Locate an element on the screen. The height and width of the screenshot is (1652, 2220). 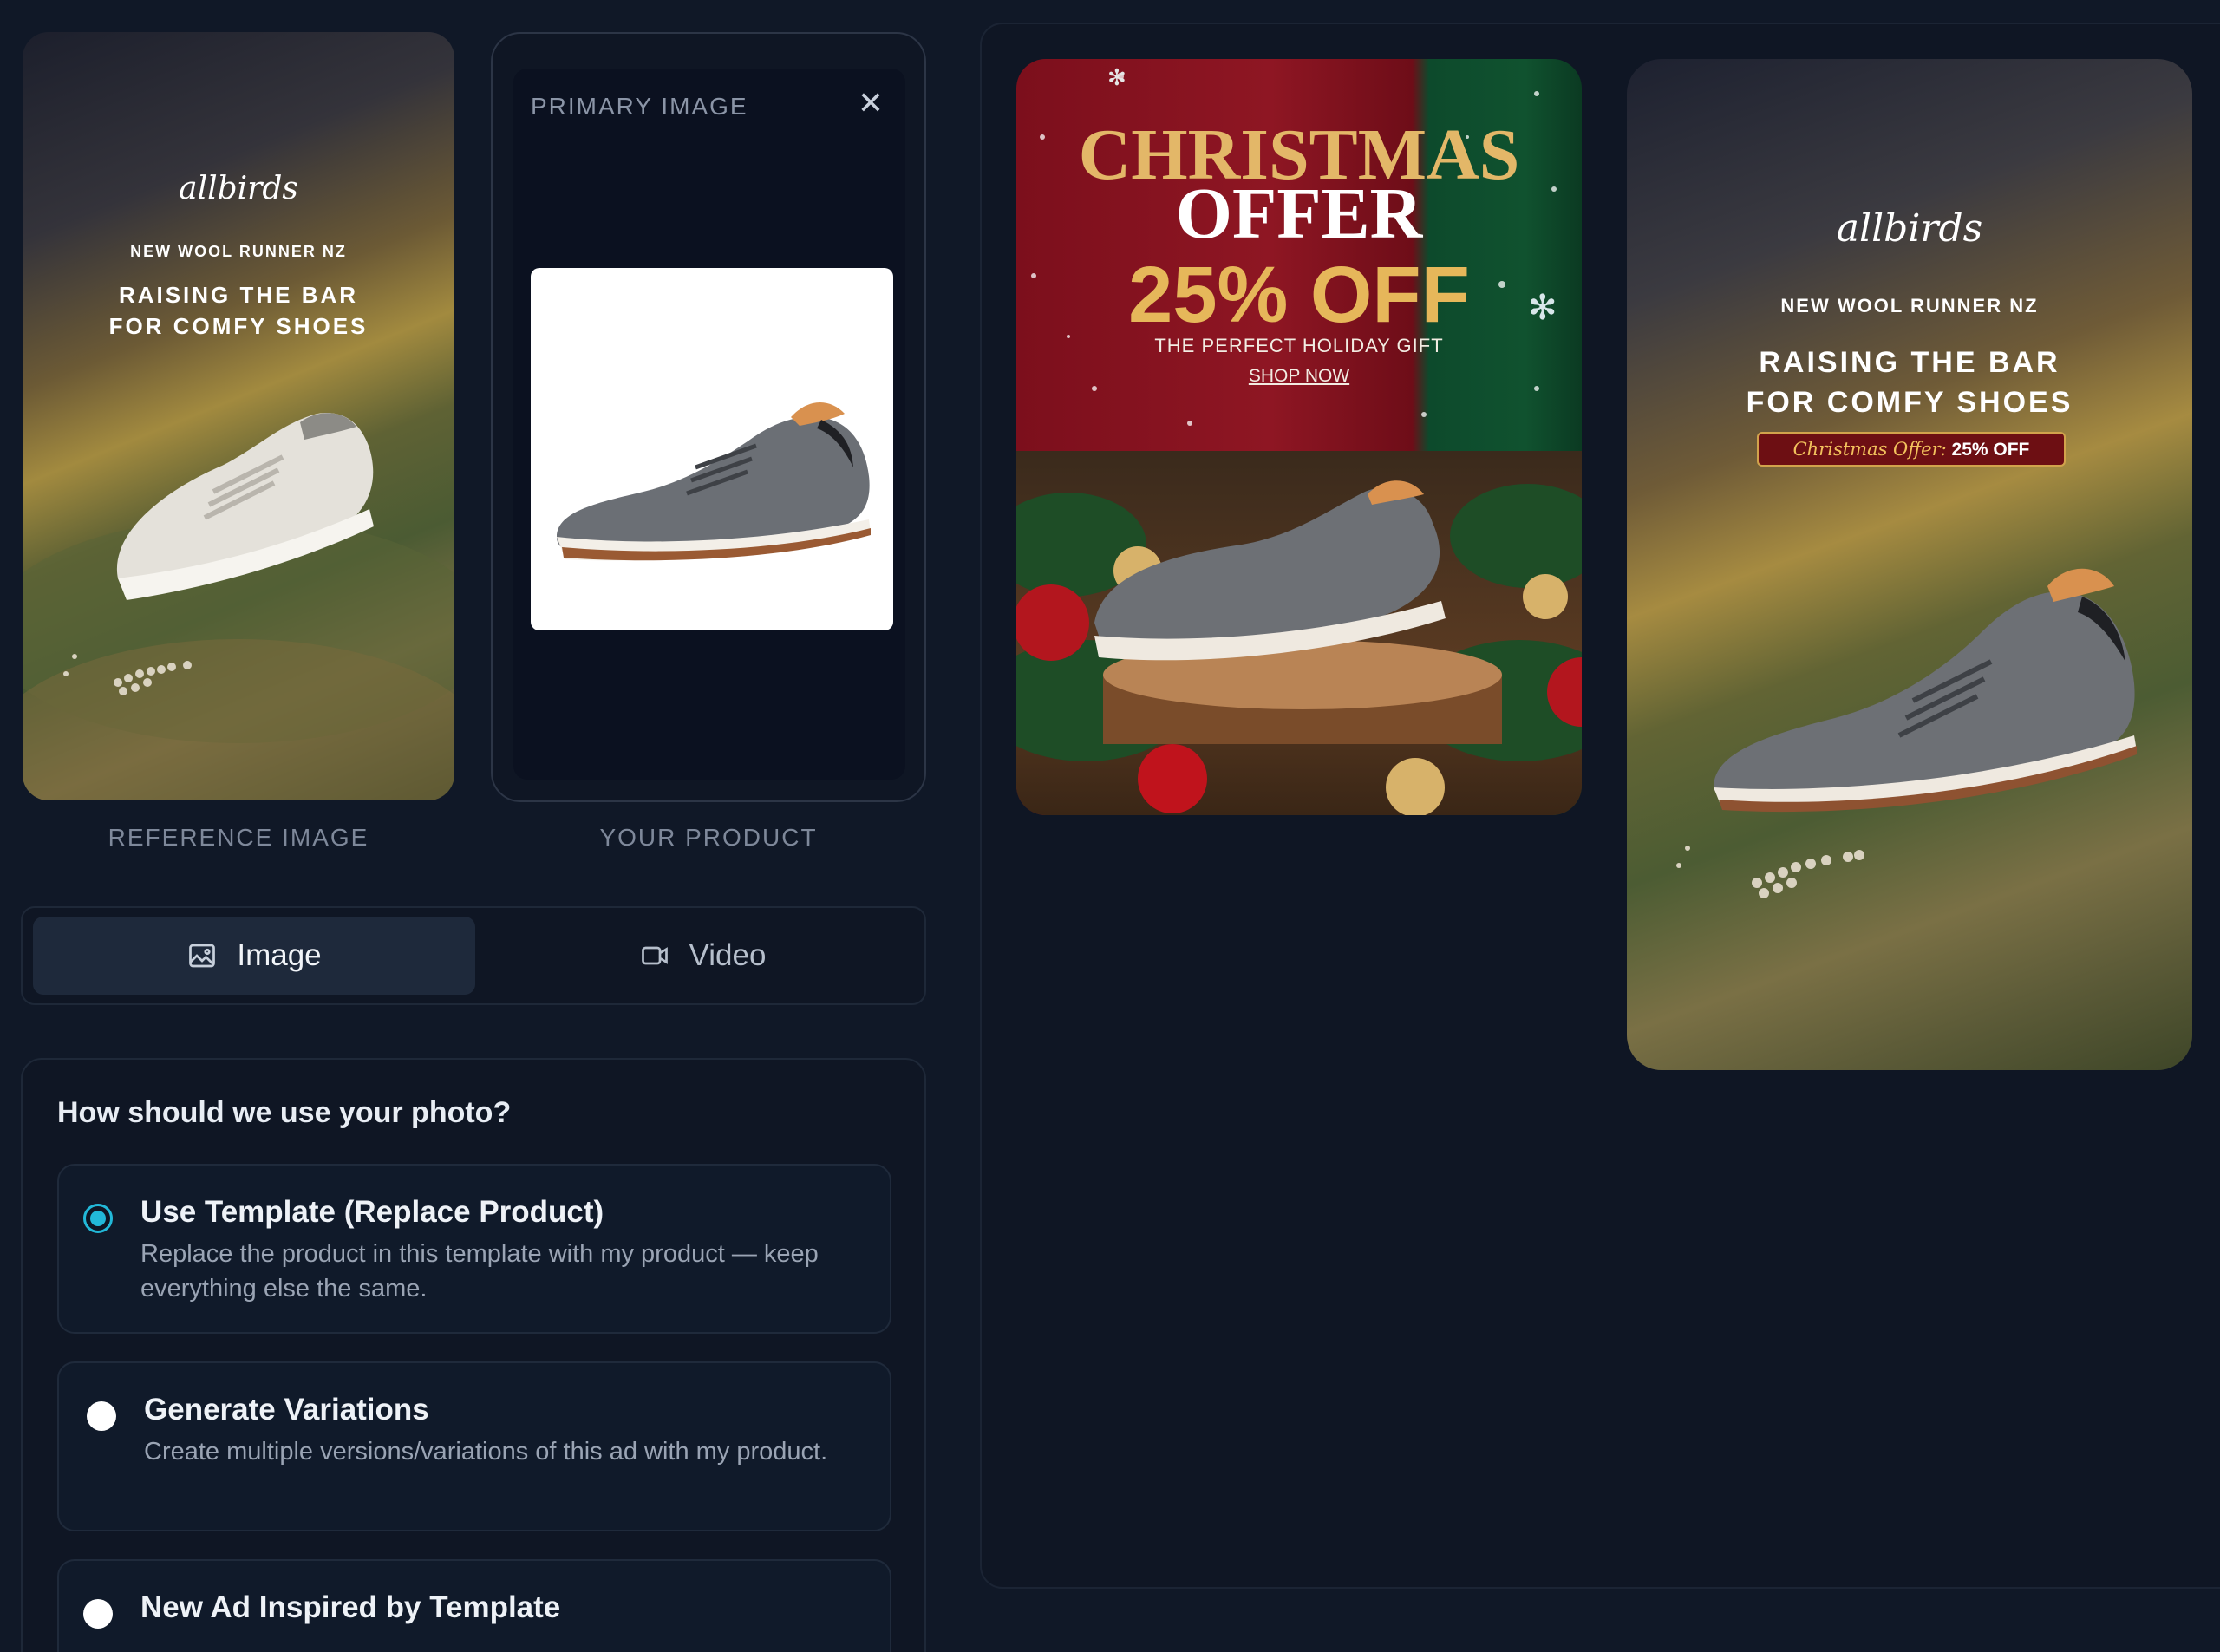
option-new-ad-inspired: New Ad Inspired by Template is located at coordinates (474, 1606).